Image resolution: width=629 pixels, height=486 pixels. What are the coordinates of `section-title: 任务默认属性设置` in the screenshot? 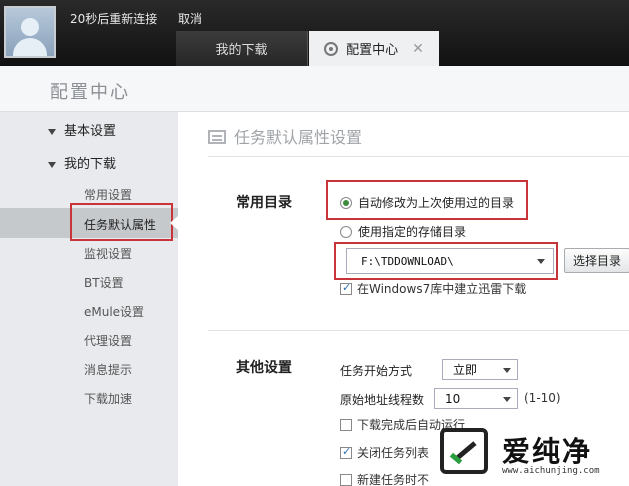 It's located at (285, 136).